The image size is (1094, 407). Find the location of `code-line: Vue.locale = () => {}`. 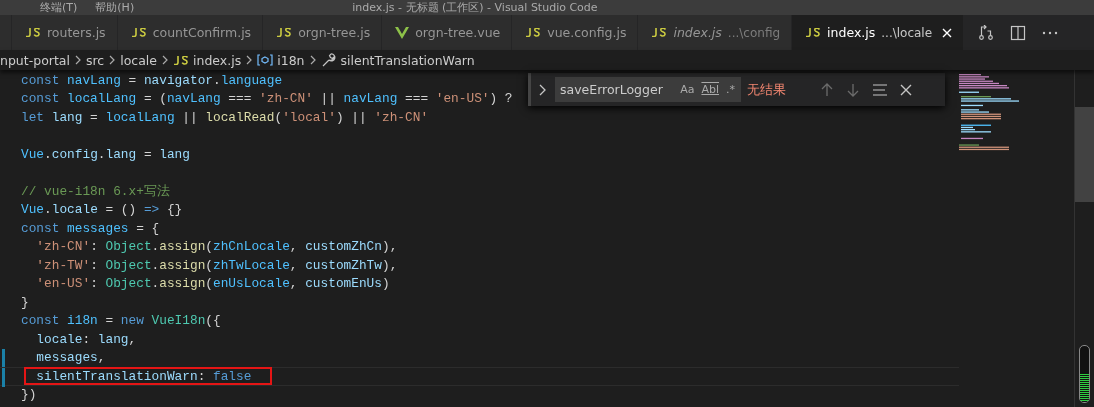

code-line: Vue.locale = () => {} is located at coordinates (102, 210).